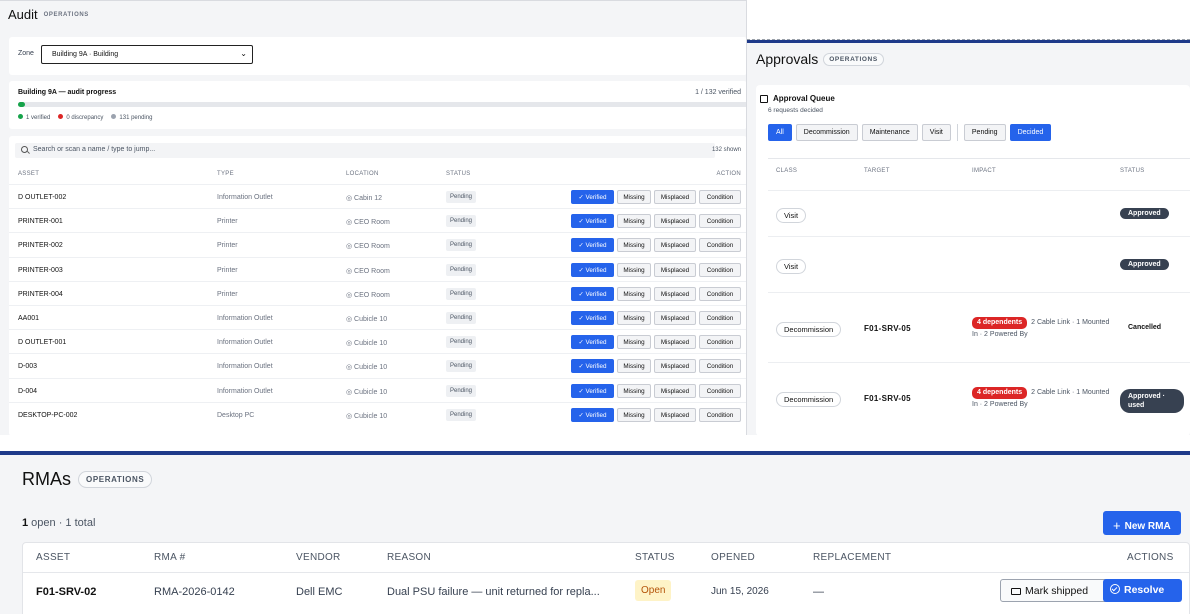 The width and height of the screenshot is (1190, 614). I want to click on column-header-type: TYPE, so click(225, 174).